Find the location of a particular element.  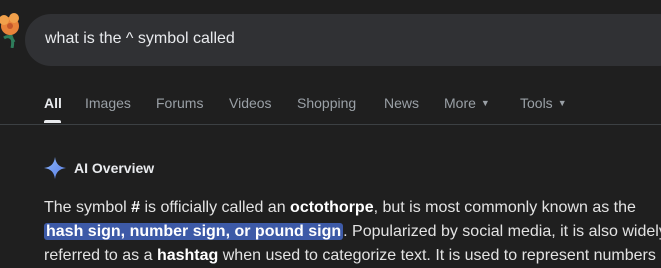

tab-tools-label: Tools is located at coordinates (536, 103).